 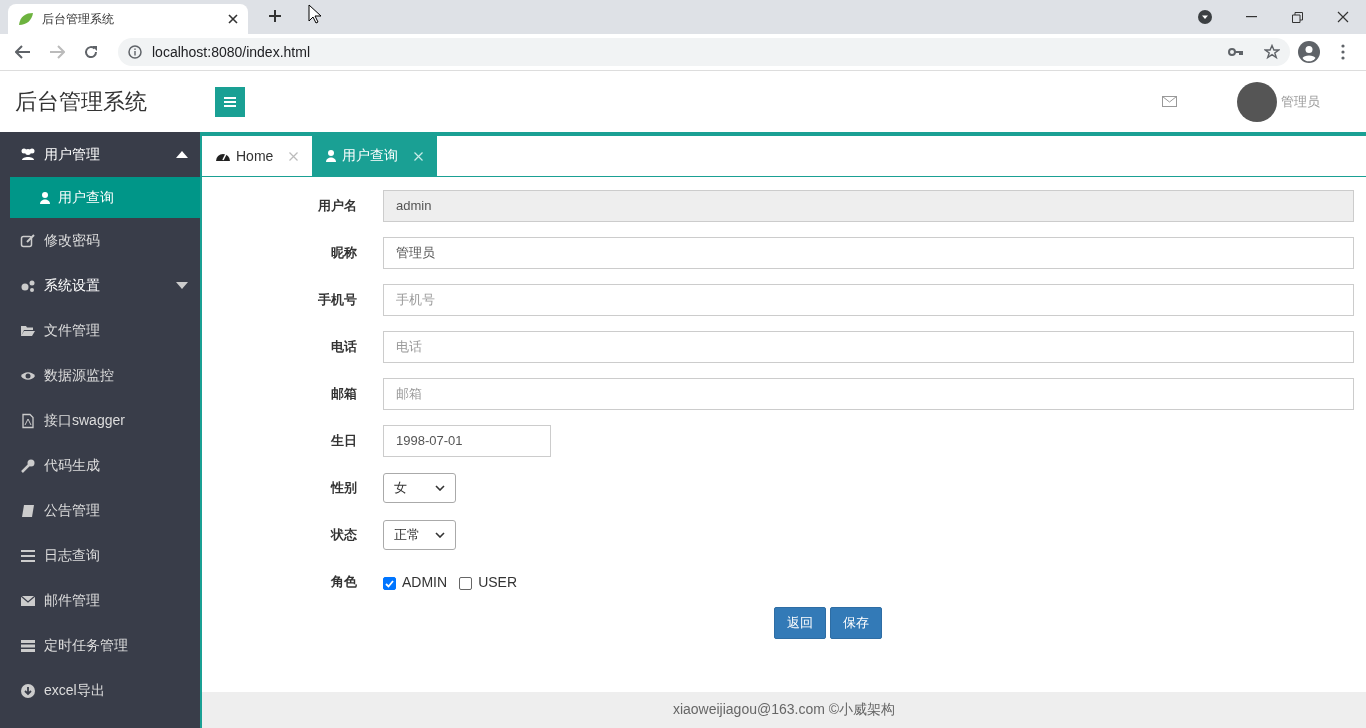 What do you see at coordinates (315, 14) in the screenshot?
I see `cursor-icon` at bounding box center [315, 14].